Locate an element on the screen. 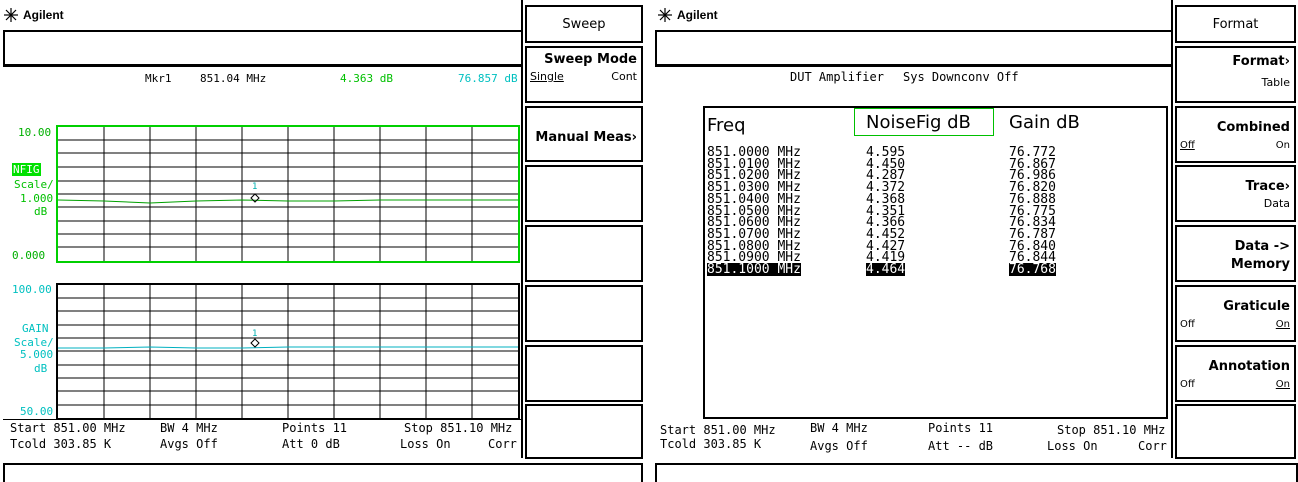  annotation-softkey: Annotation Off On is located at coordinates (1235, 373).